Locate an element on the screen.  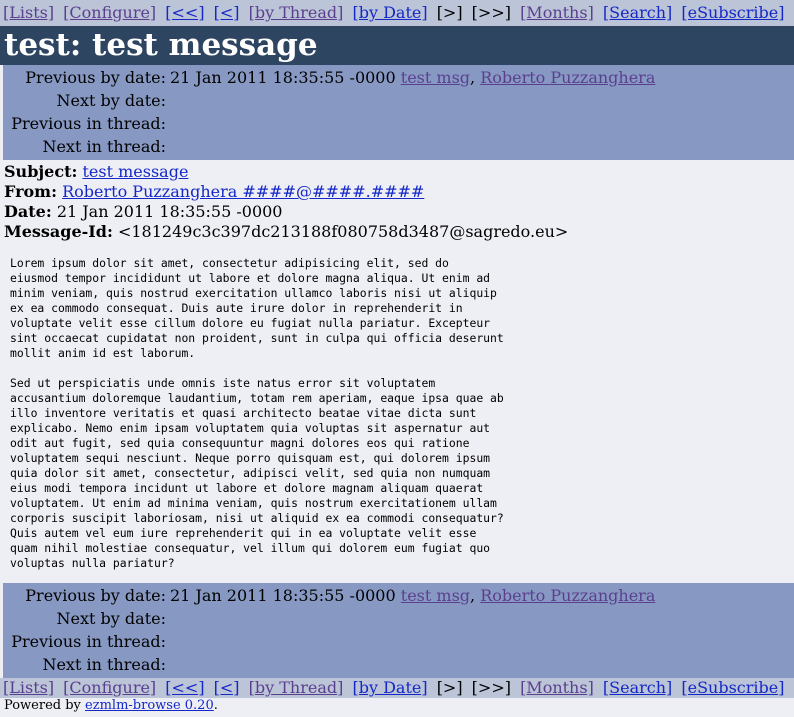
page-title: test: test message is located at coordinates (397, 45).